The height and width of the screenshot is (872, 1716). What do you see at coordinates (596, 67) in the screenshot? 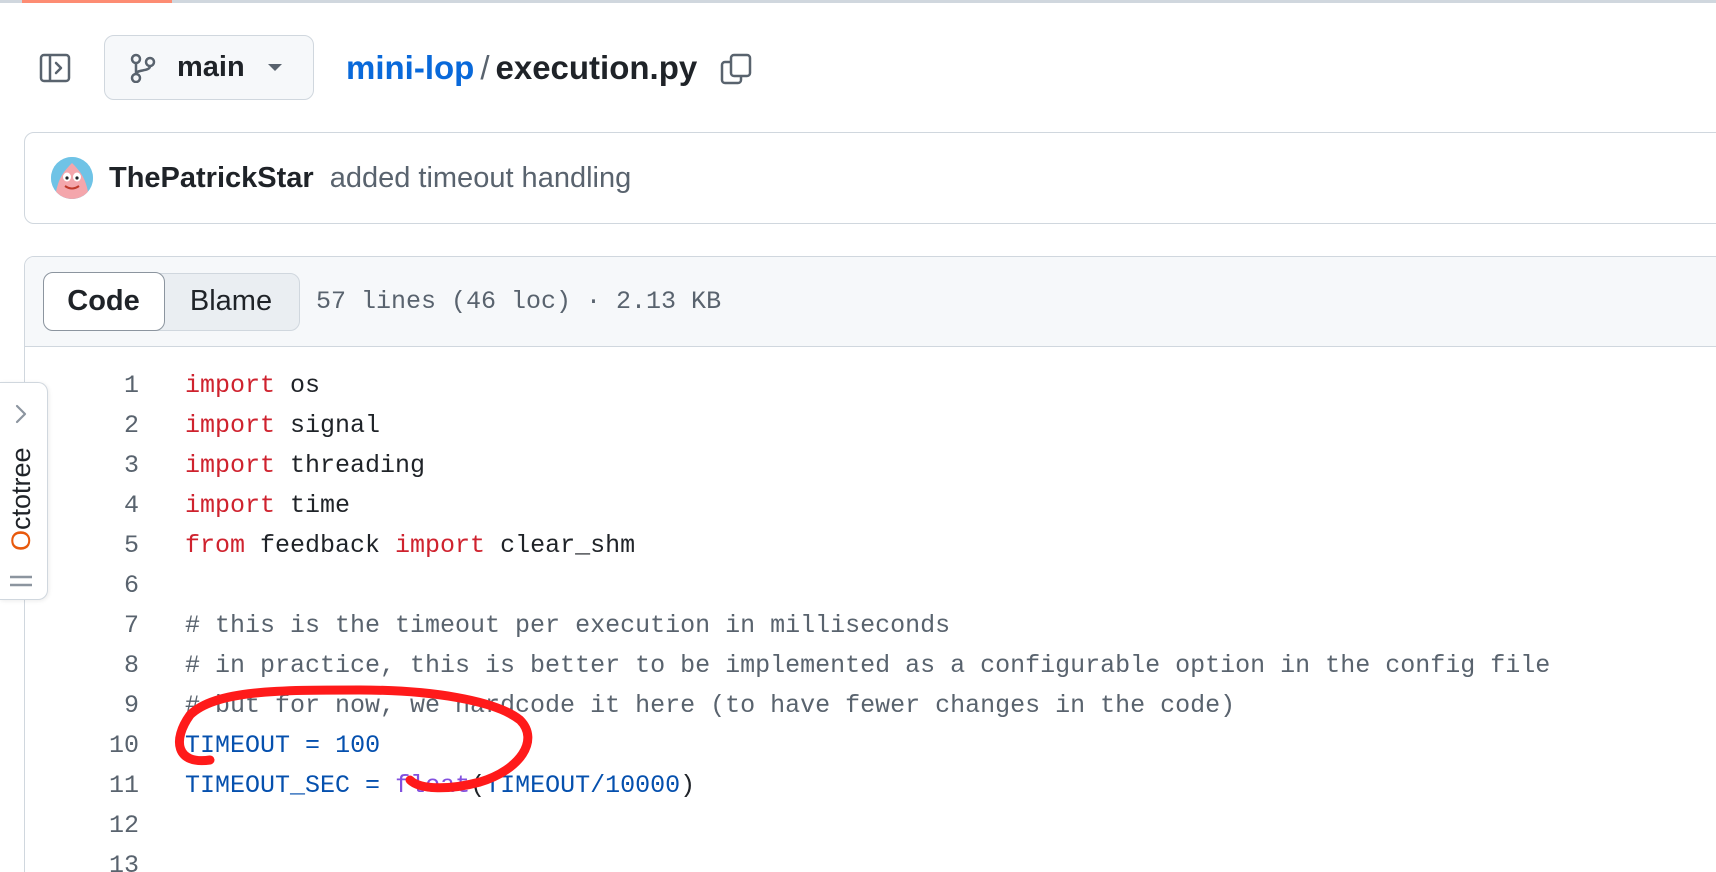
I see `file-name: execution.py` at bounding box center [596, 67].